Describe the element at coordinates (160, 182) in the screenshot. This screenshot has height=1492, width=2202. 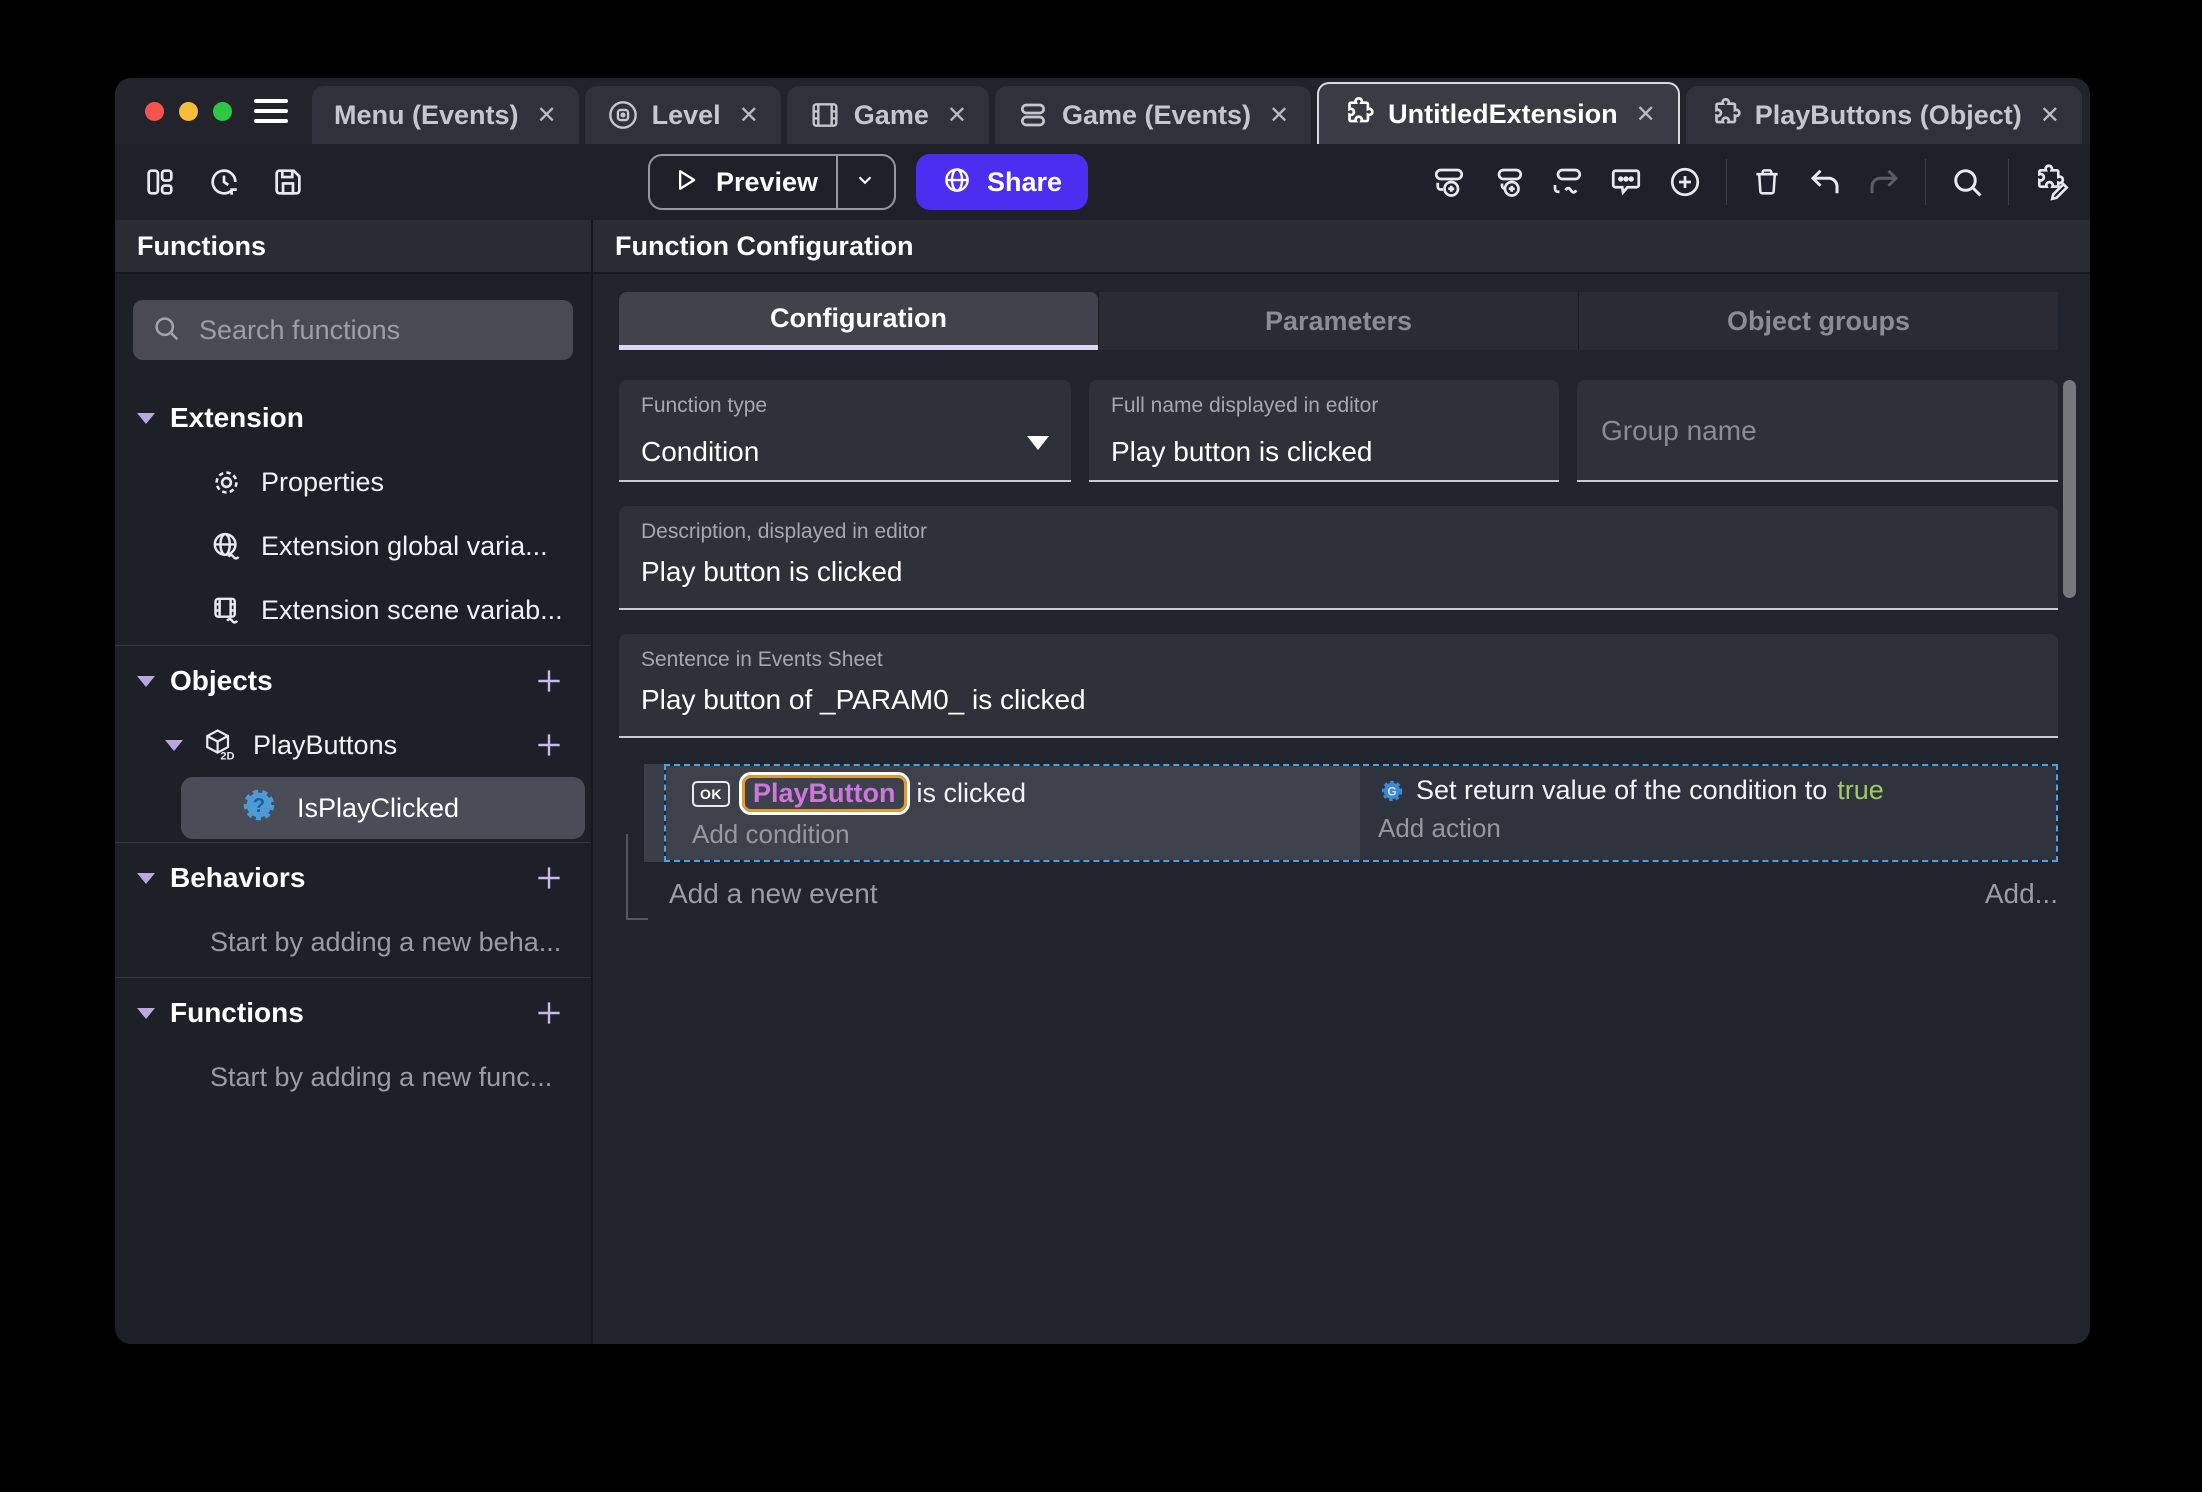
I see `project-manager-icon` at that location.